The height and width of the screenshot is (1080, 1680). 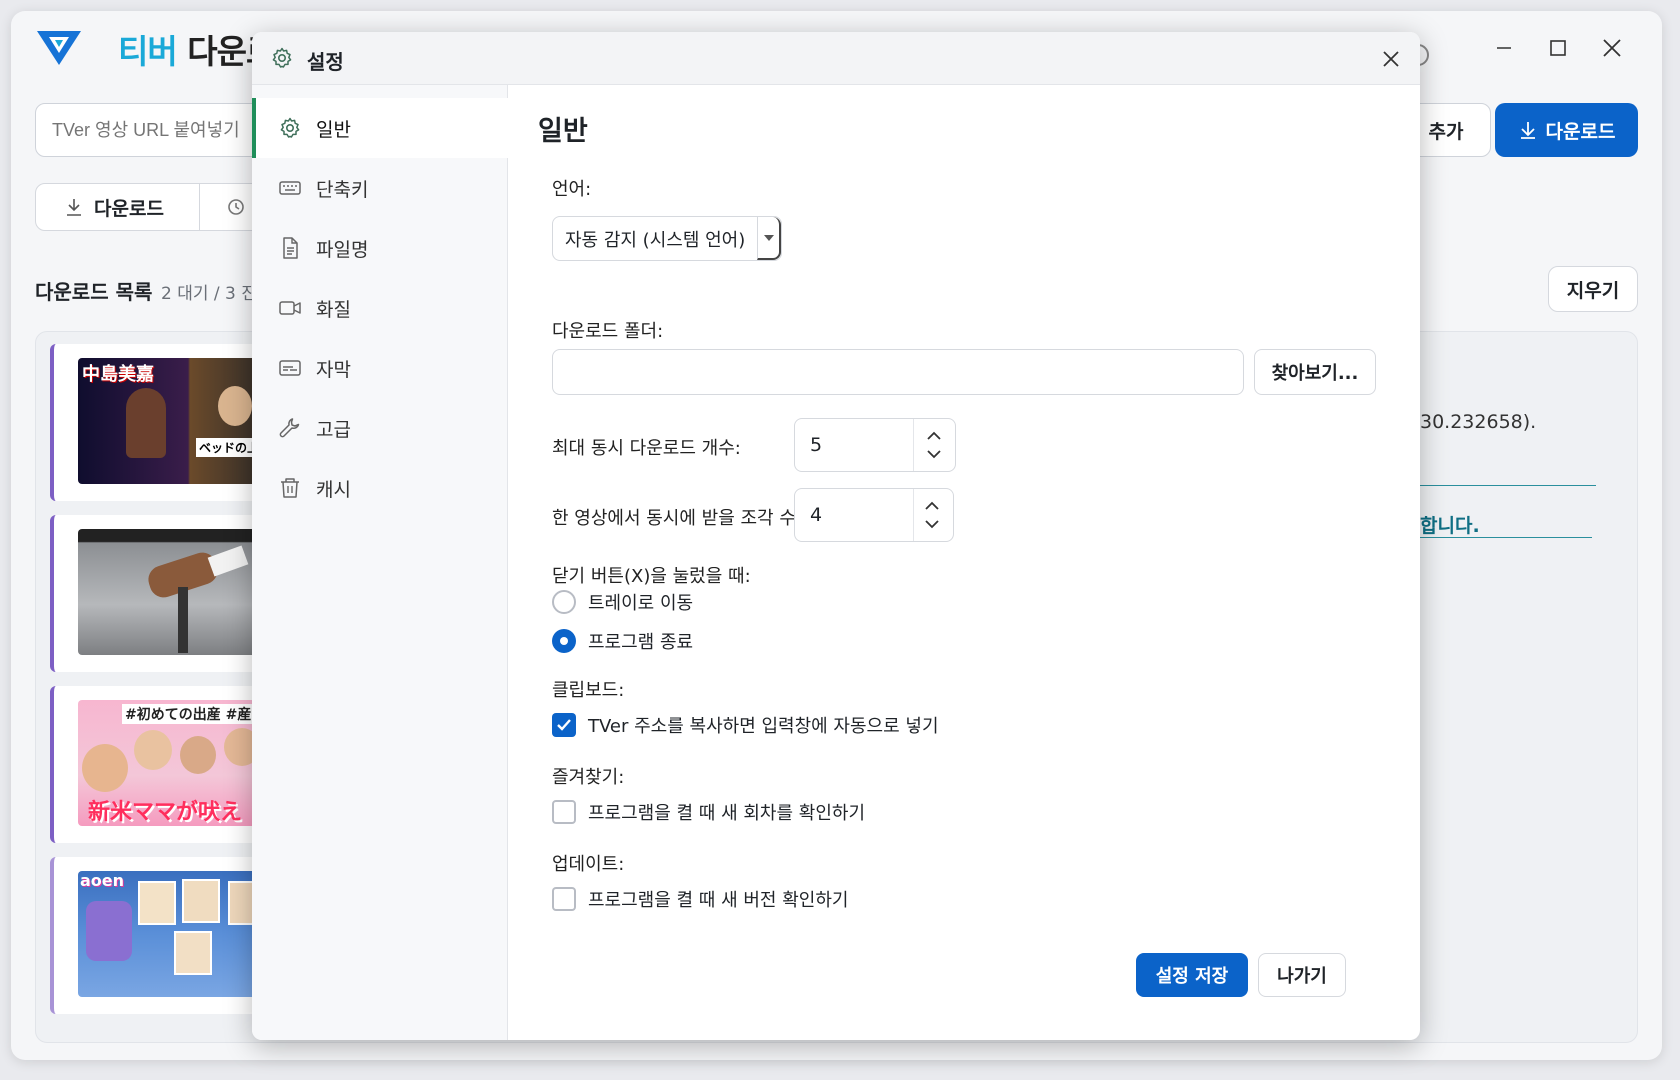 I want to click on exit-button: 나가기, so click(x=1302, y=975).